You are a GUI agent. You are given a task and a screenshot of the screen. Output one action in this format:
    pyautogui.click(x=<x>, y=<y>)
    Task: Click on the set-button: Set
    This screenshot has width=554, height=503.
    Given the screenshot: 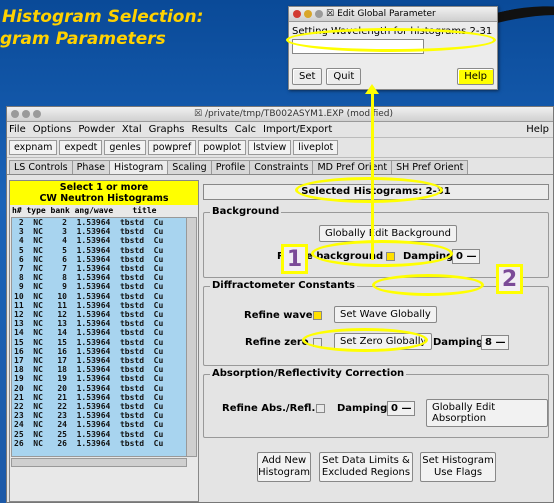 What is the action you would take?
    pyautogui.click(x=307, y=76)
    